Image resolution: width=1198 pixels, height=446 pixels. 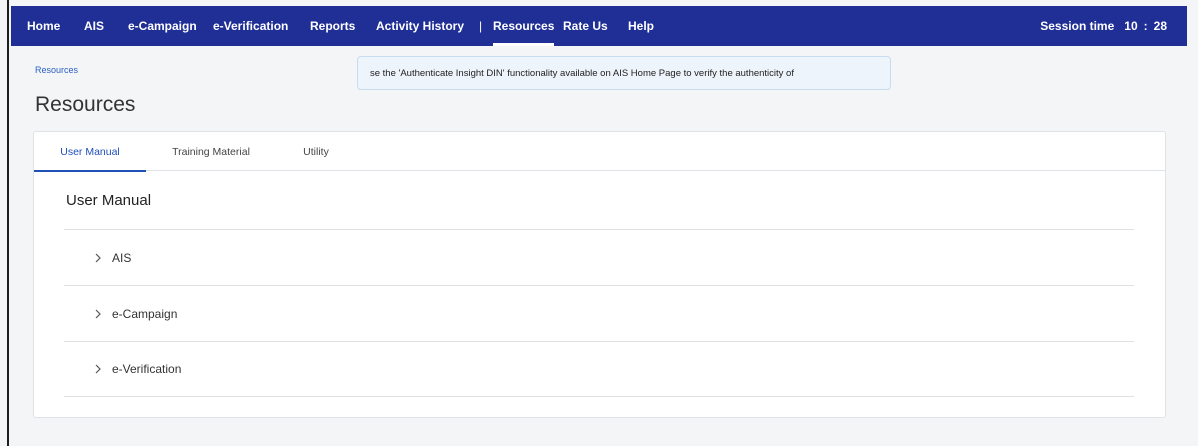 I want to click on tab-training-material: Training Material, so click(x=211, y=151).